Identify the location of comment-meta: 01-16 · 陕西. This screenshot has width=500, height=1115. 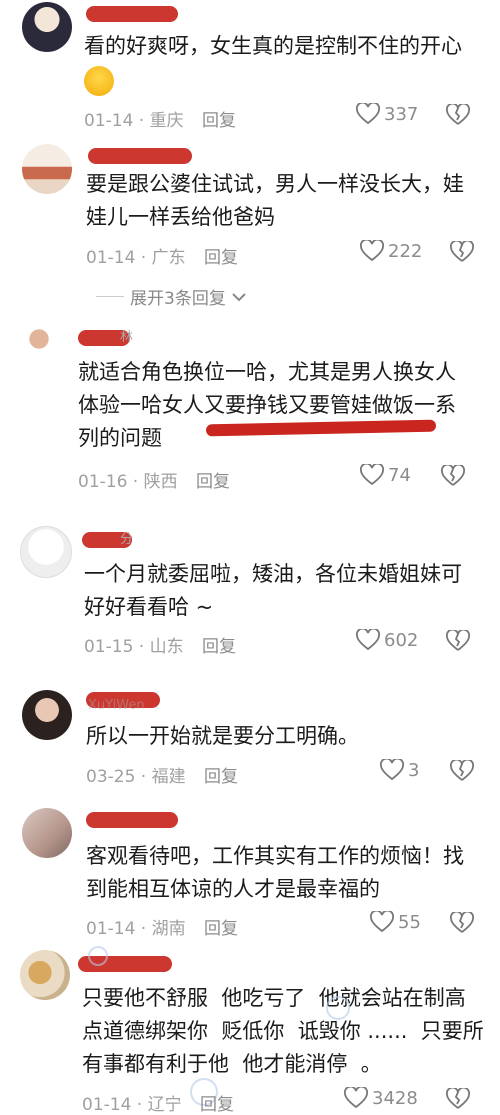
(128, 482).